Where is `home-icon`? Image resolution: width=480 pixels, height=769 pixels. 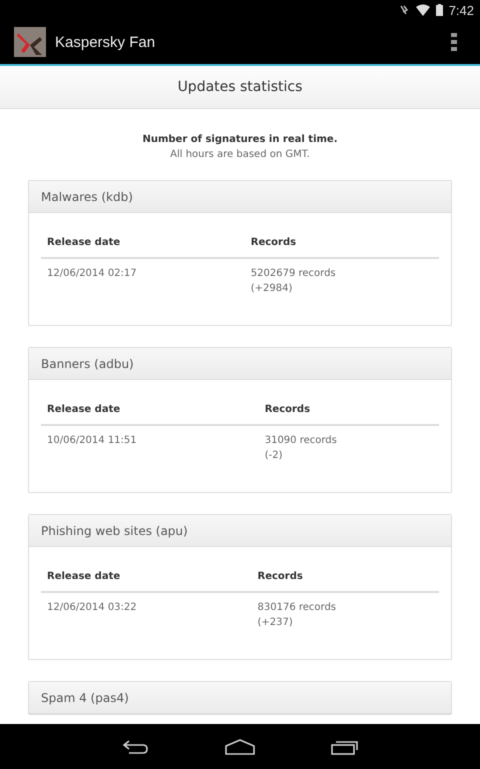 home-icon is located at coordinates (240, 746).